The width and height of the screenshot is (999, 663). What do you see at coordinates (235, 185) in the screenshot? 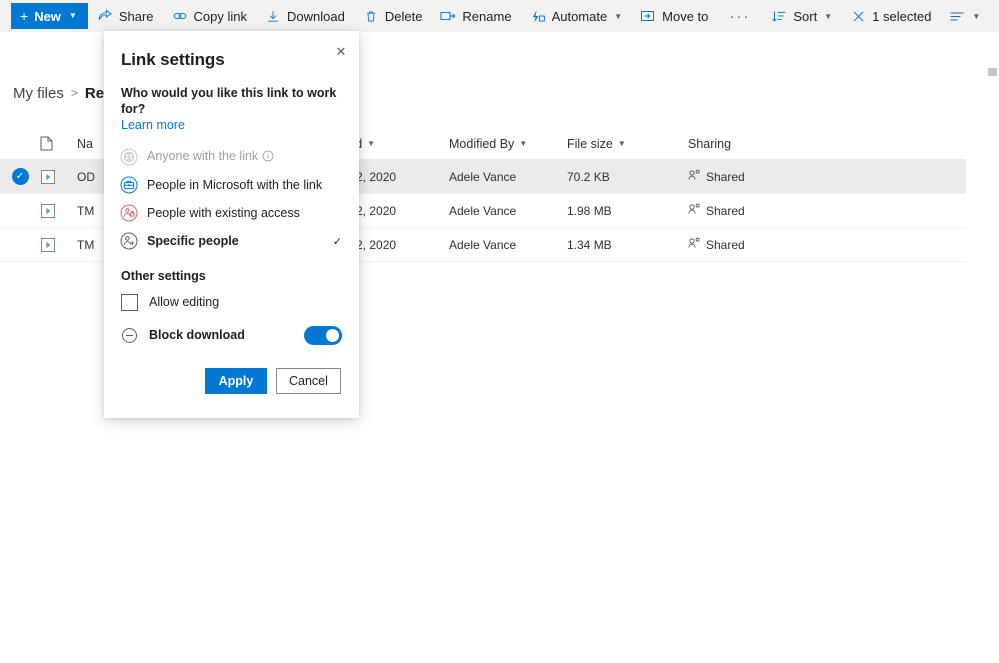
I see `option-label: People in Microsoft with the link` at bounding box center [235, 185].